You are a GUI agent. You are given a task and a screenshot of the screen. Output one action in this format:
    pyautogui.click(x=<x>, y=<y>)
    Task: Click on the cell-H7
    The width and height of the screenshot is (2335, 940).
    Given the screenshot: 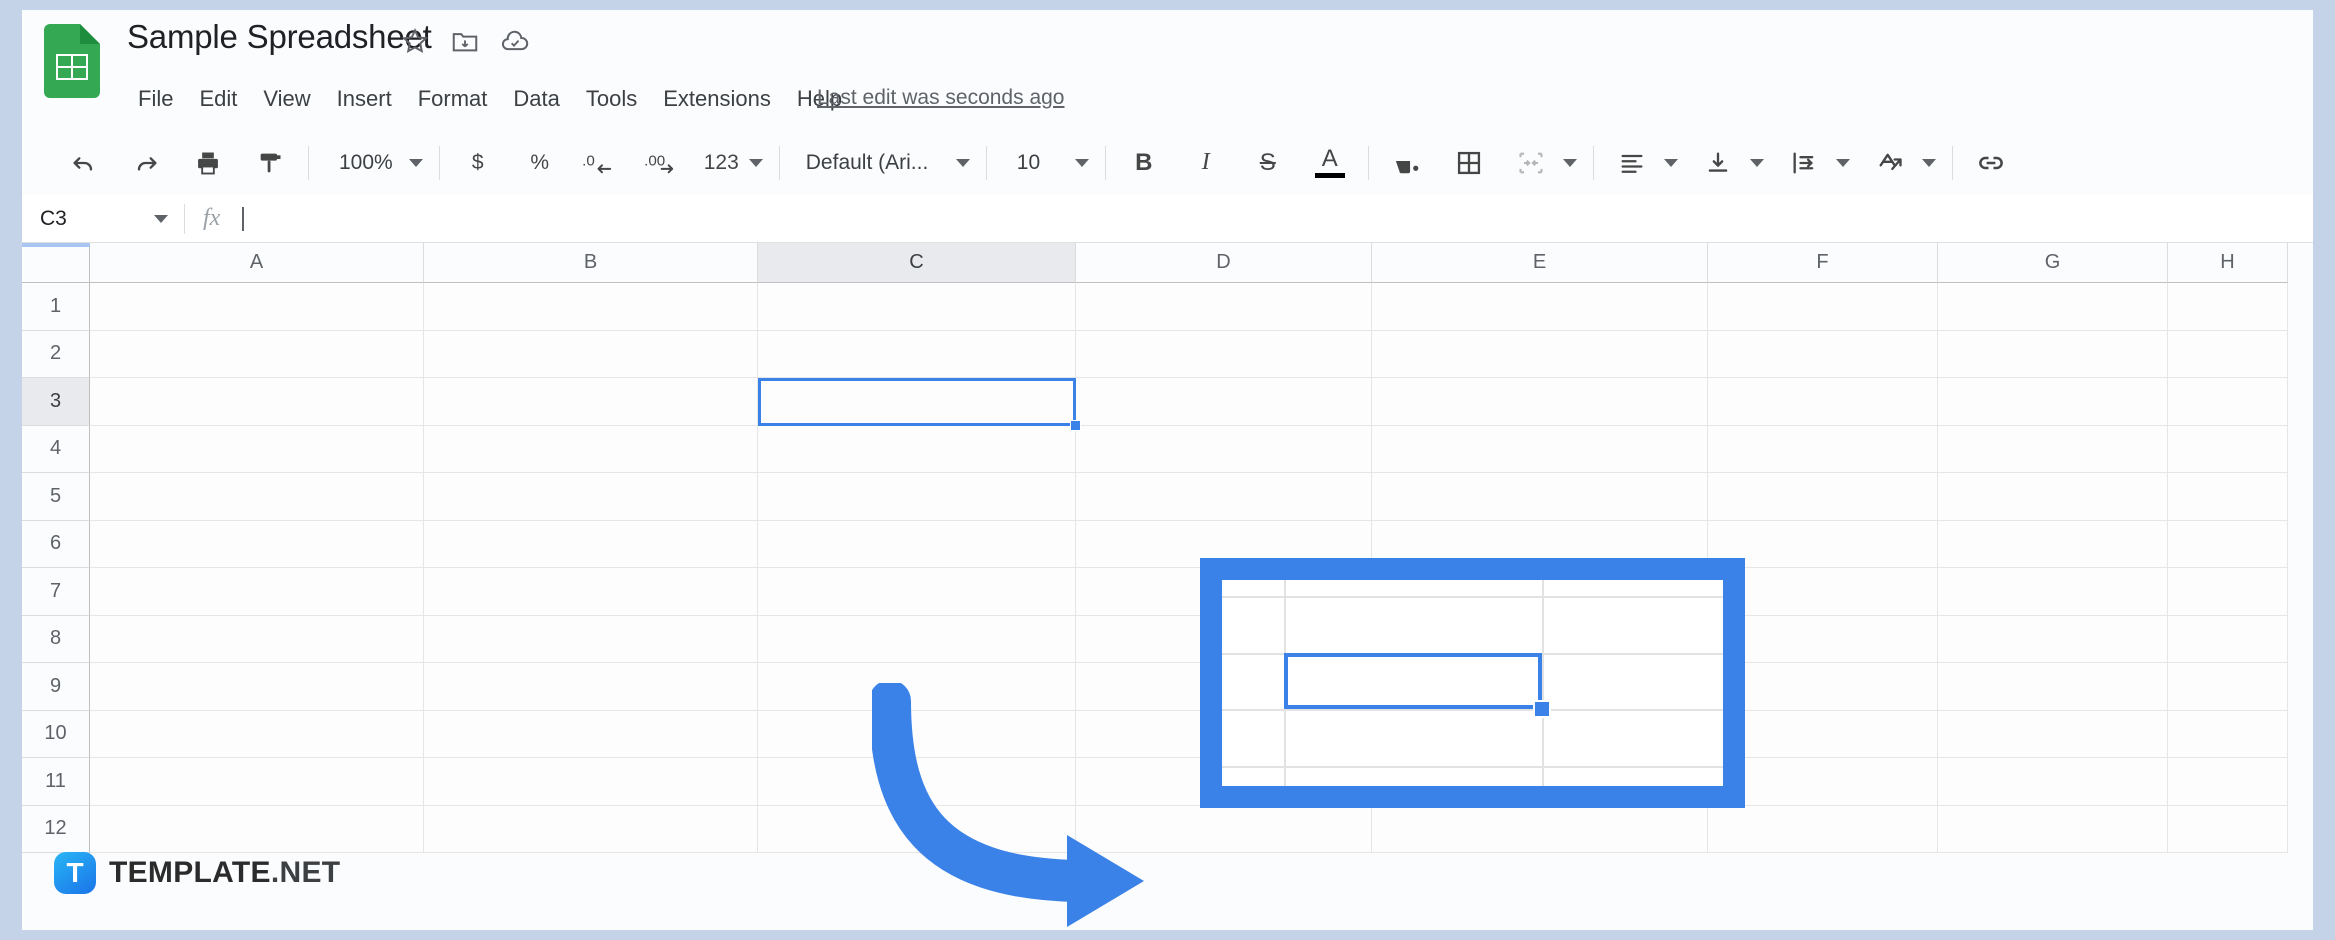 What is the action you would take?
    pyautogui.click(x=2228, y=592)
    